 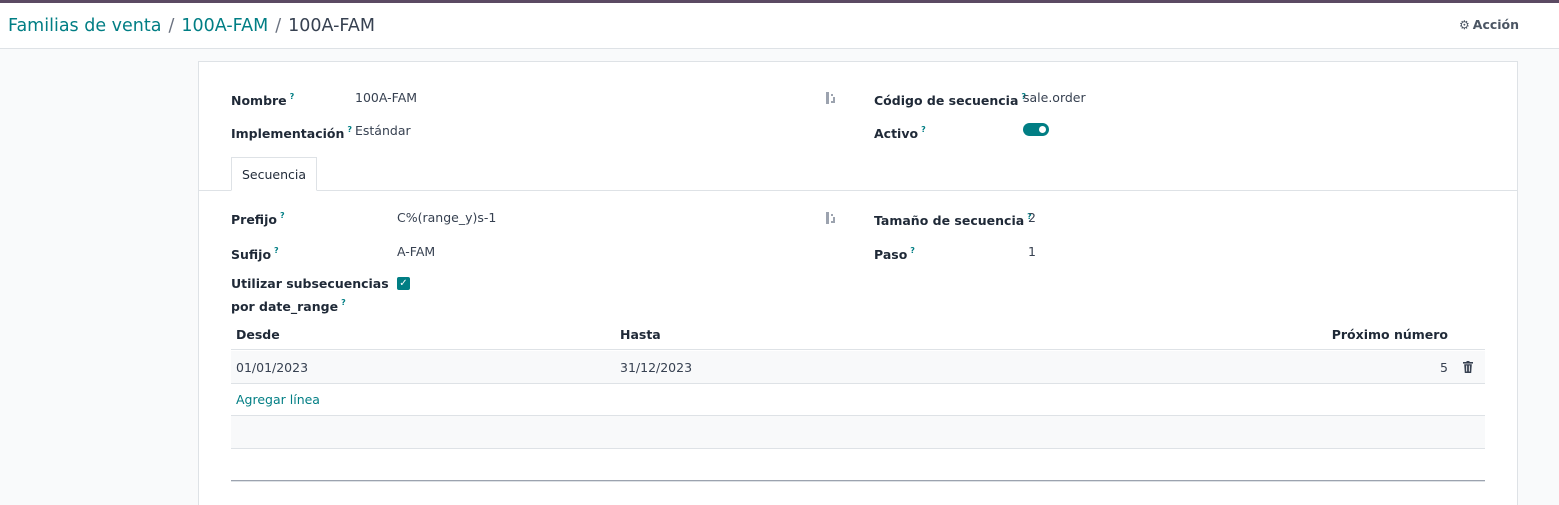 What do you see at coordinates (1496, 24) in the screenshot?
I see `action-label: Acción` at bounding box center [1496, 24].